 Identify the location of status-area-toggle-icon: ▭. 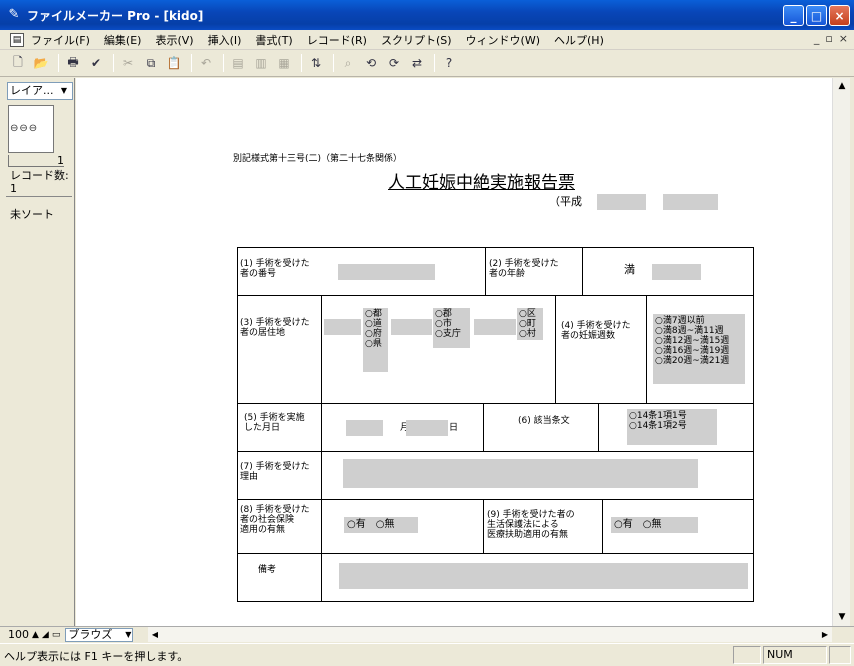
(56, 635).